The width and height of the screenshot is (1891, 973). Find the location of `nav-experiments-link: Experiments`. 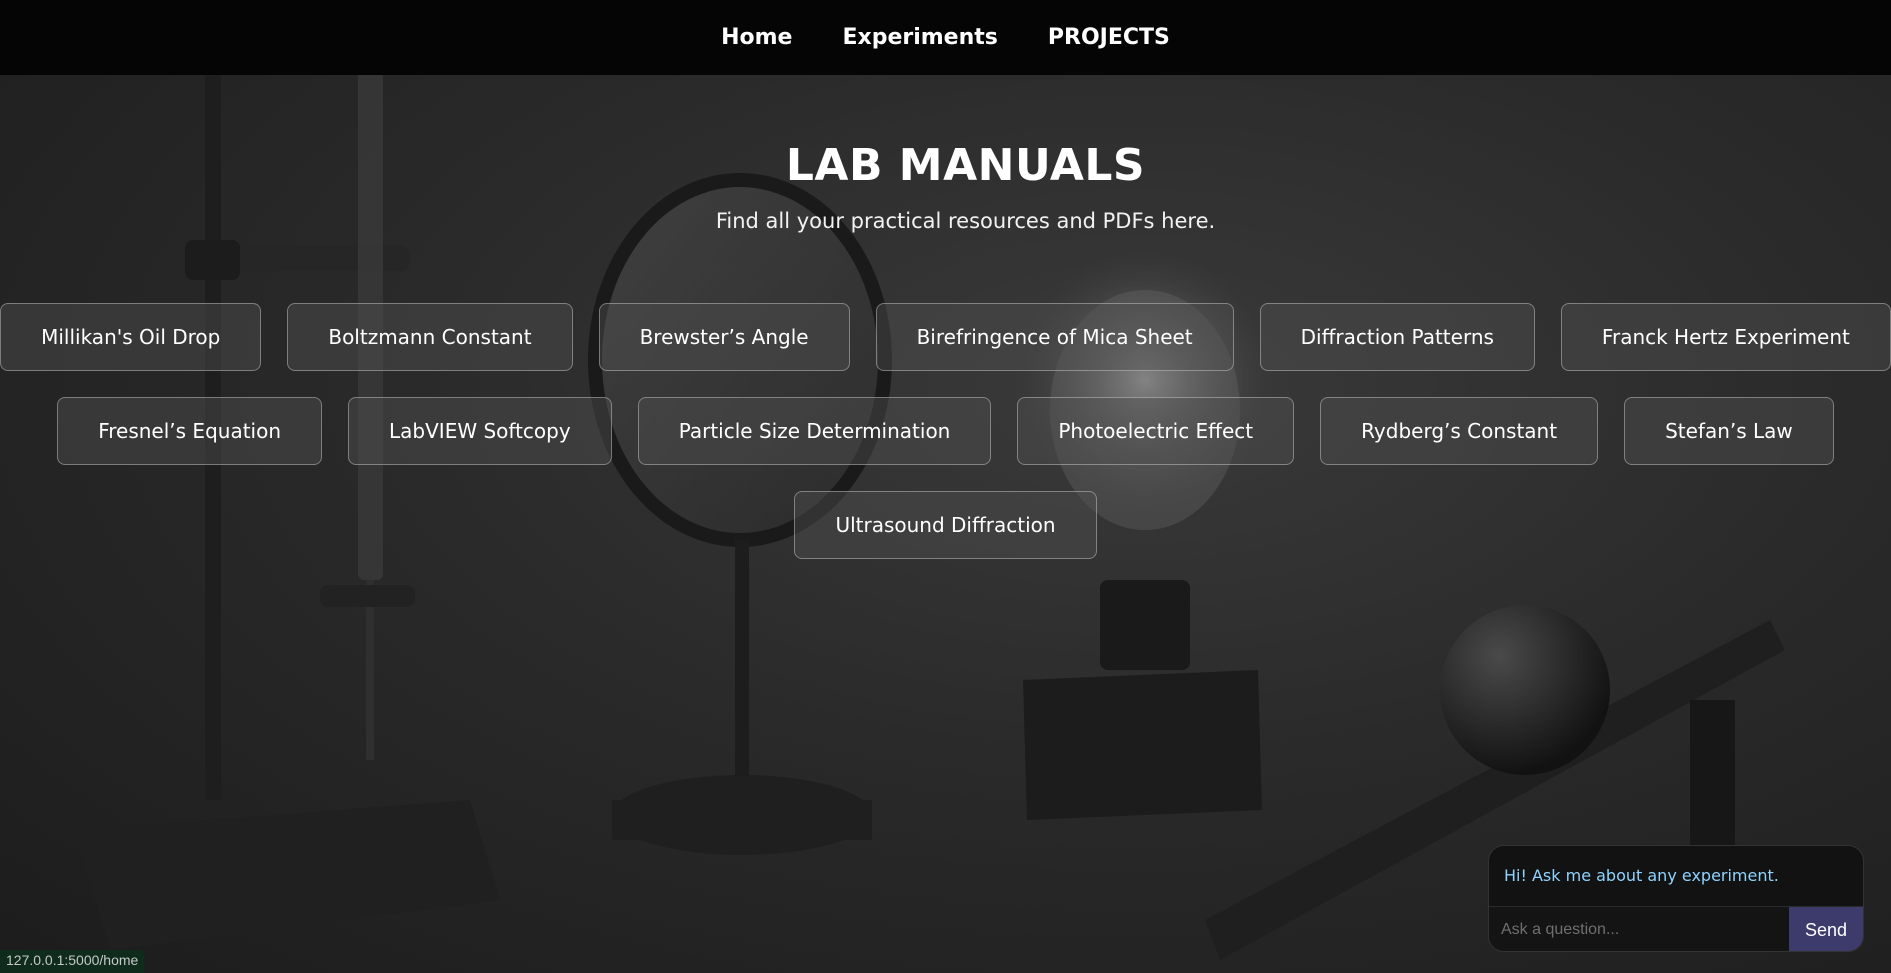

nav-experiments-link: Experiments is located at coordinates (919, 37).